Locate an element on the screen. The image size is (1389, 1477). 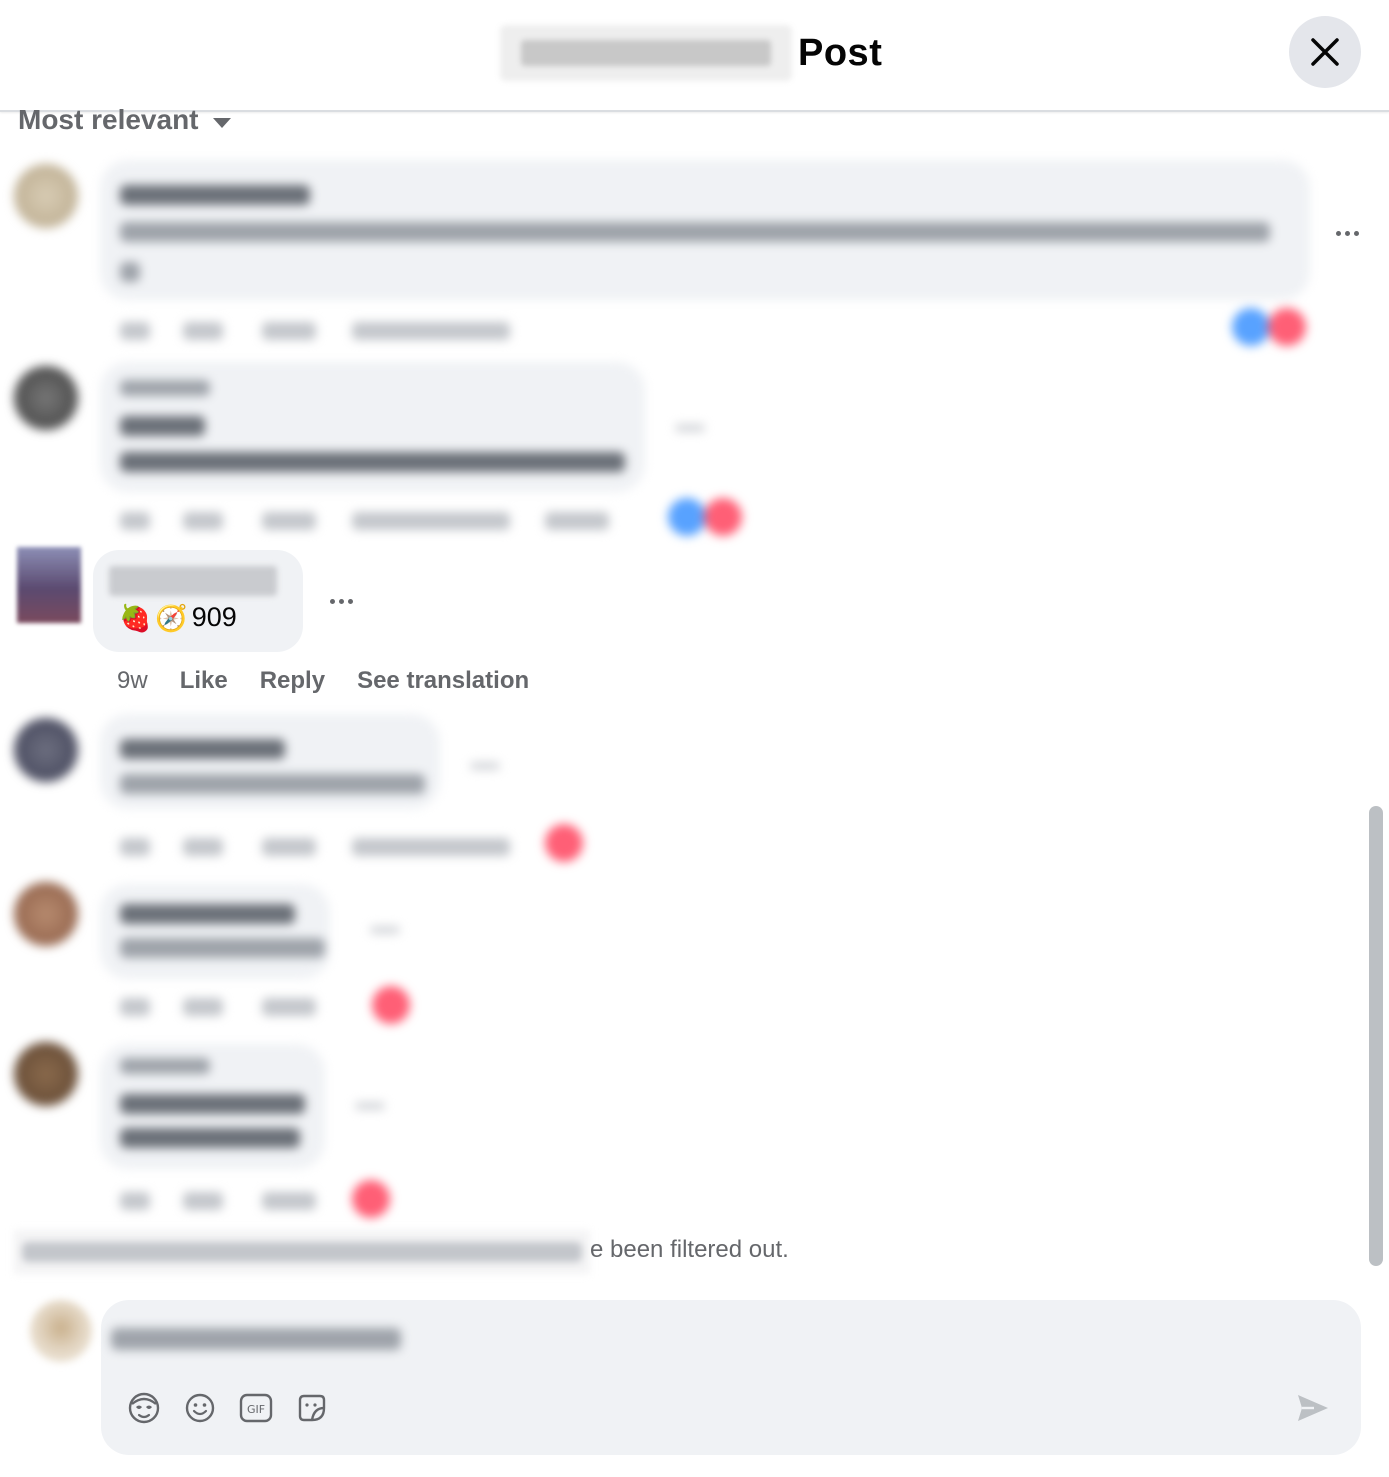
header-title-group: Post is located at coordinates (691, 53).